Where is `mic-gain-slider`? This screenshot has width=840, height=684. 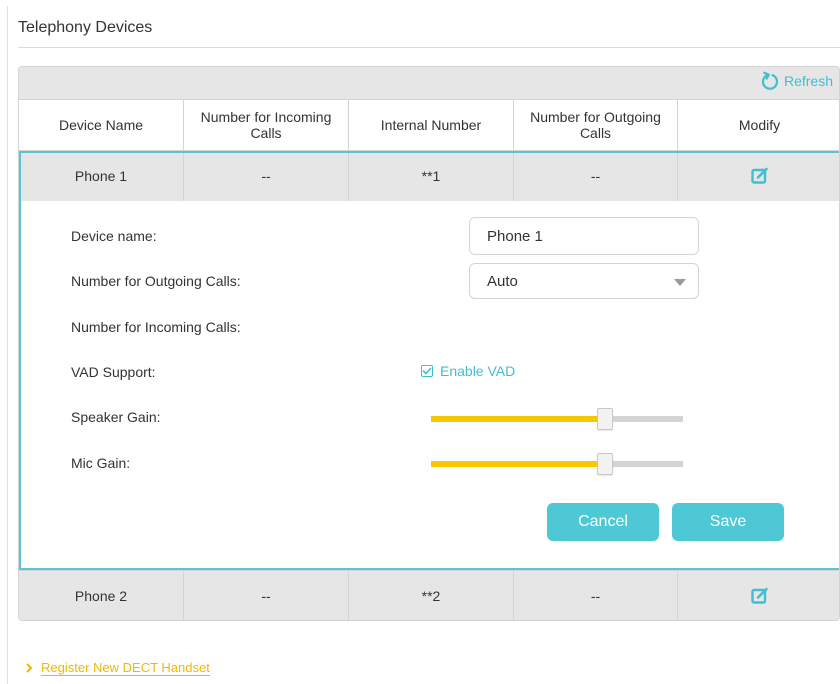
mic-gain-slider is located at coordinates (557, 464).